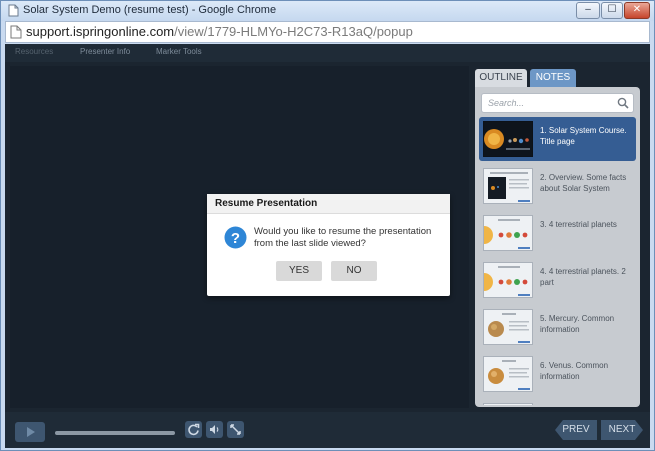  I want to click on terrestrial-planets-thumbnail-icon, so click(508, 233).